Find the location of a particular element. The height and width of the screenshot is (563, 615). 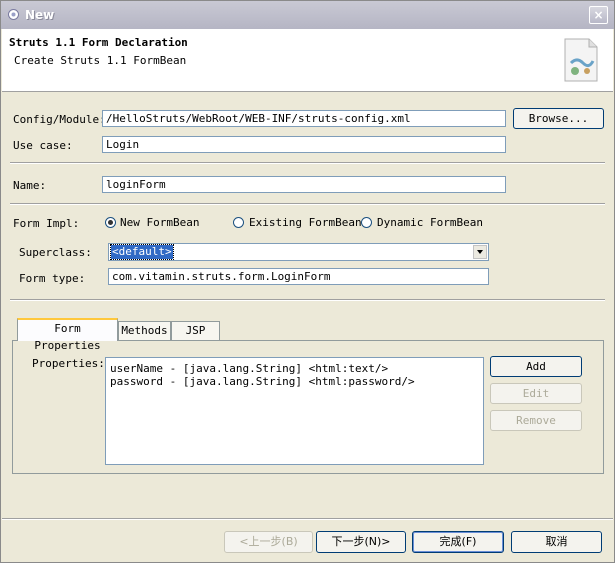

use-case-label: Use case: is located at coordinates (43, 145).